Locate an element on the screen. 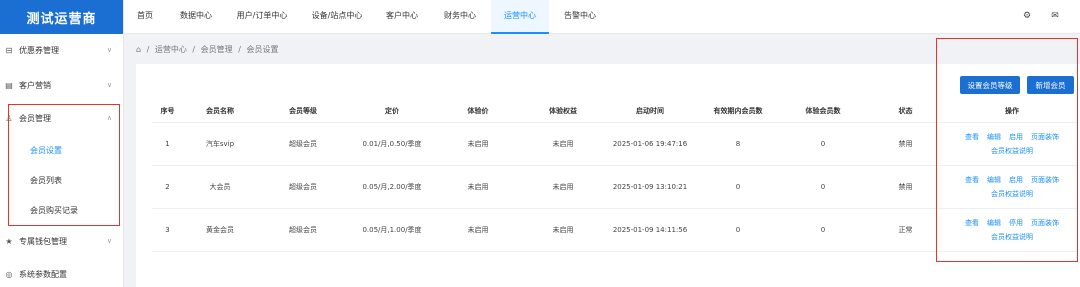 The height and width of the screenshot is (287, 1080). sidebar-item-system-config: ◎ 系统参数配置 is located at coordinates (62, 274).